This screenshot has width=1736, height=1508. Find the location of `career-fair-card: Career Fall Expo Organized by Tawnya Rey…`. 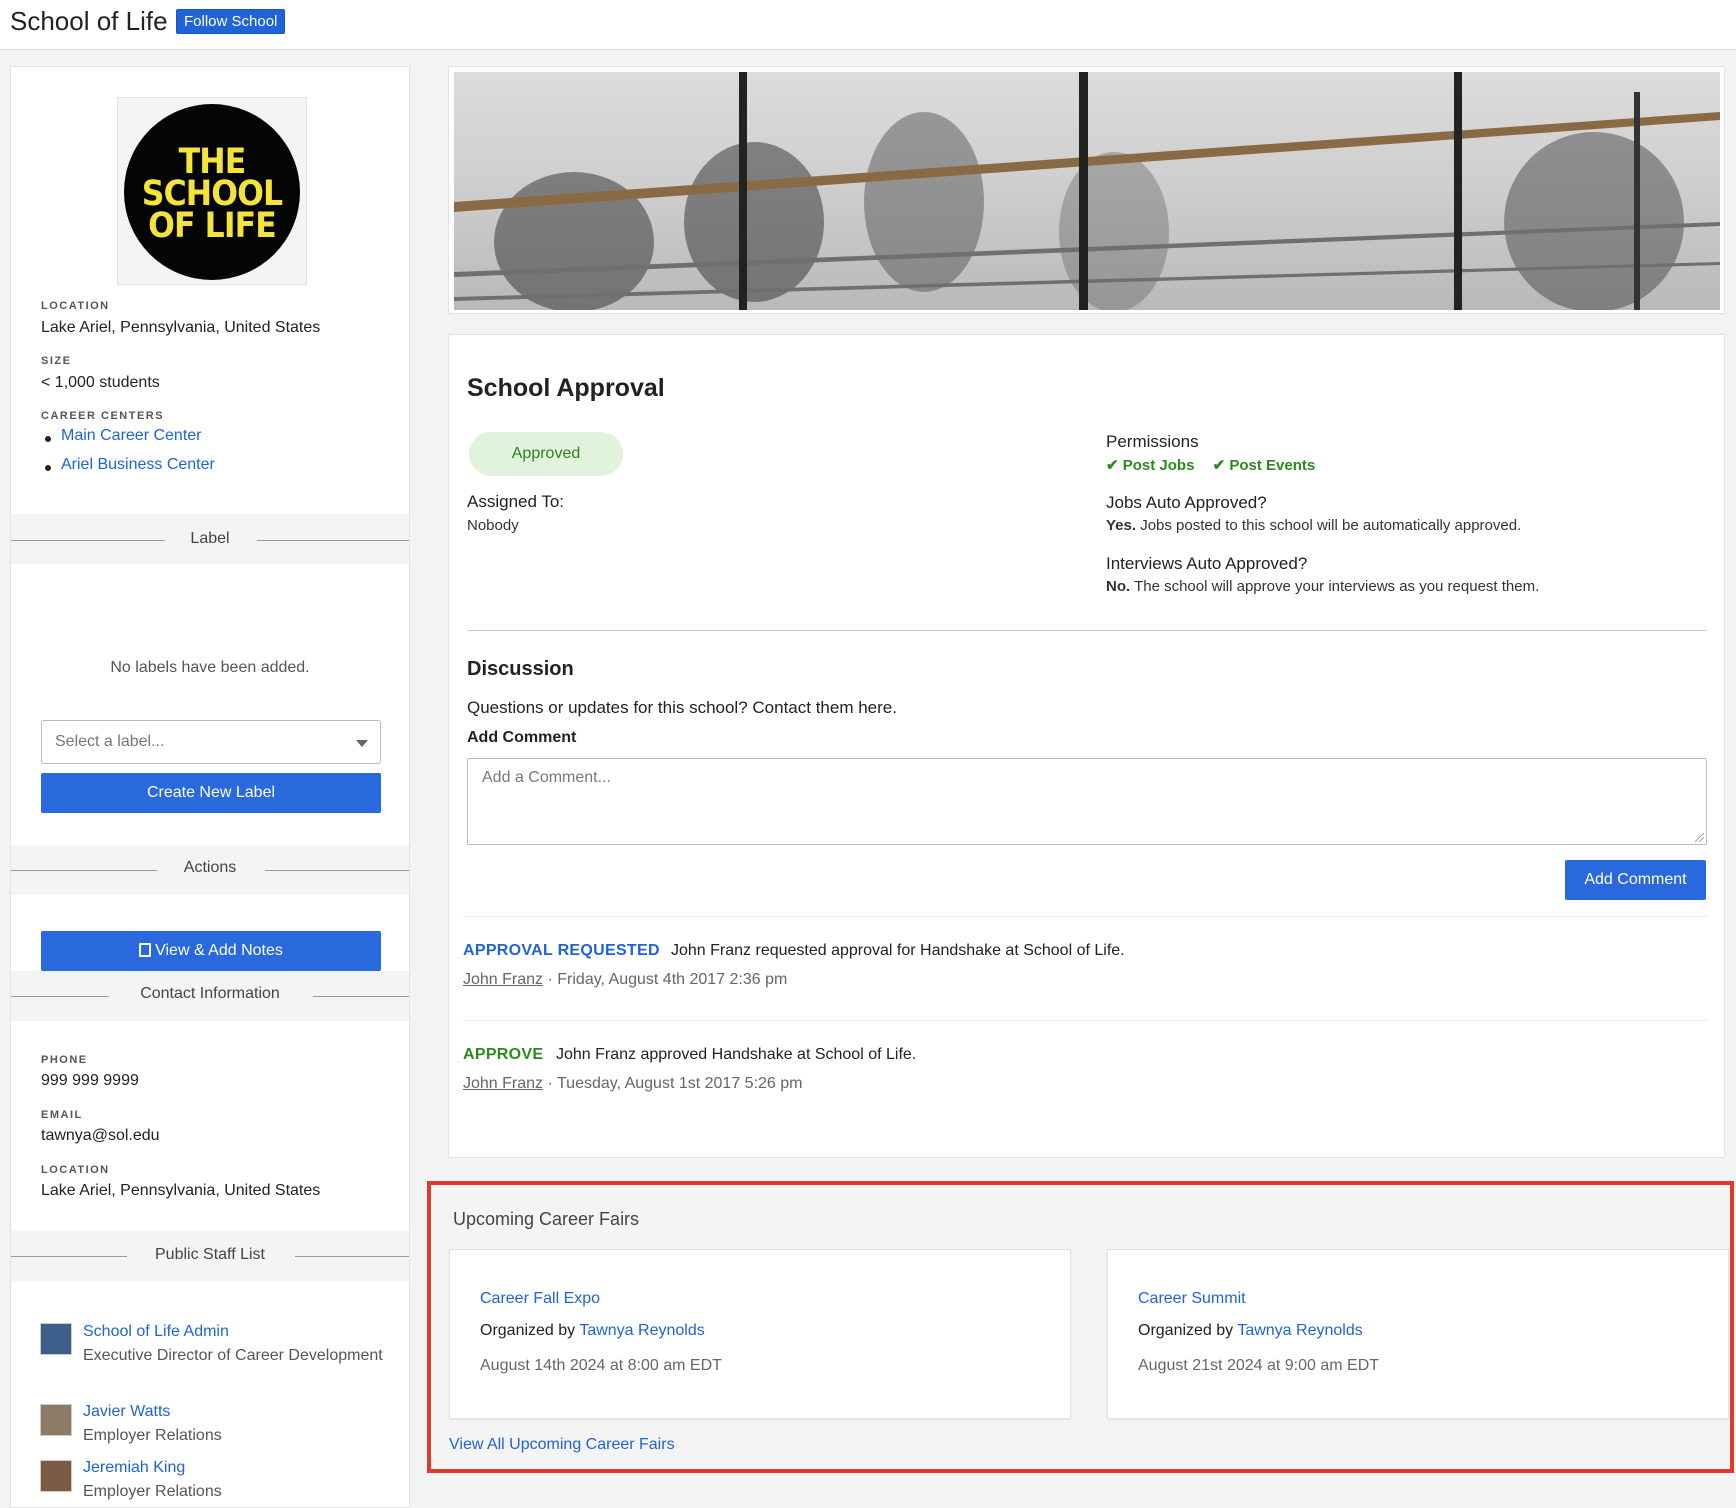

career-fair-card: Career Fall Expo Organized by Tawnya Rey… is located at coordinates (760, 1334).